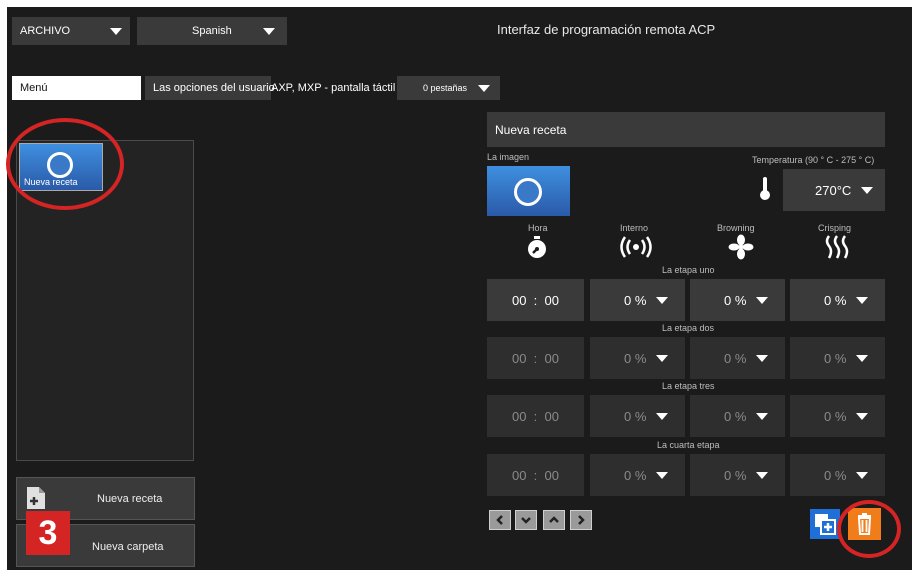 Image resolution: width=920 pixels, height=577 pixels. Describe the element at coordinates (636, 247) in the screenshot. I see `signal-icon` at that location.